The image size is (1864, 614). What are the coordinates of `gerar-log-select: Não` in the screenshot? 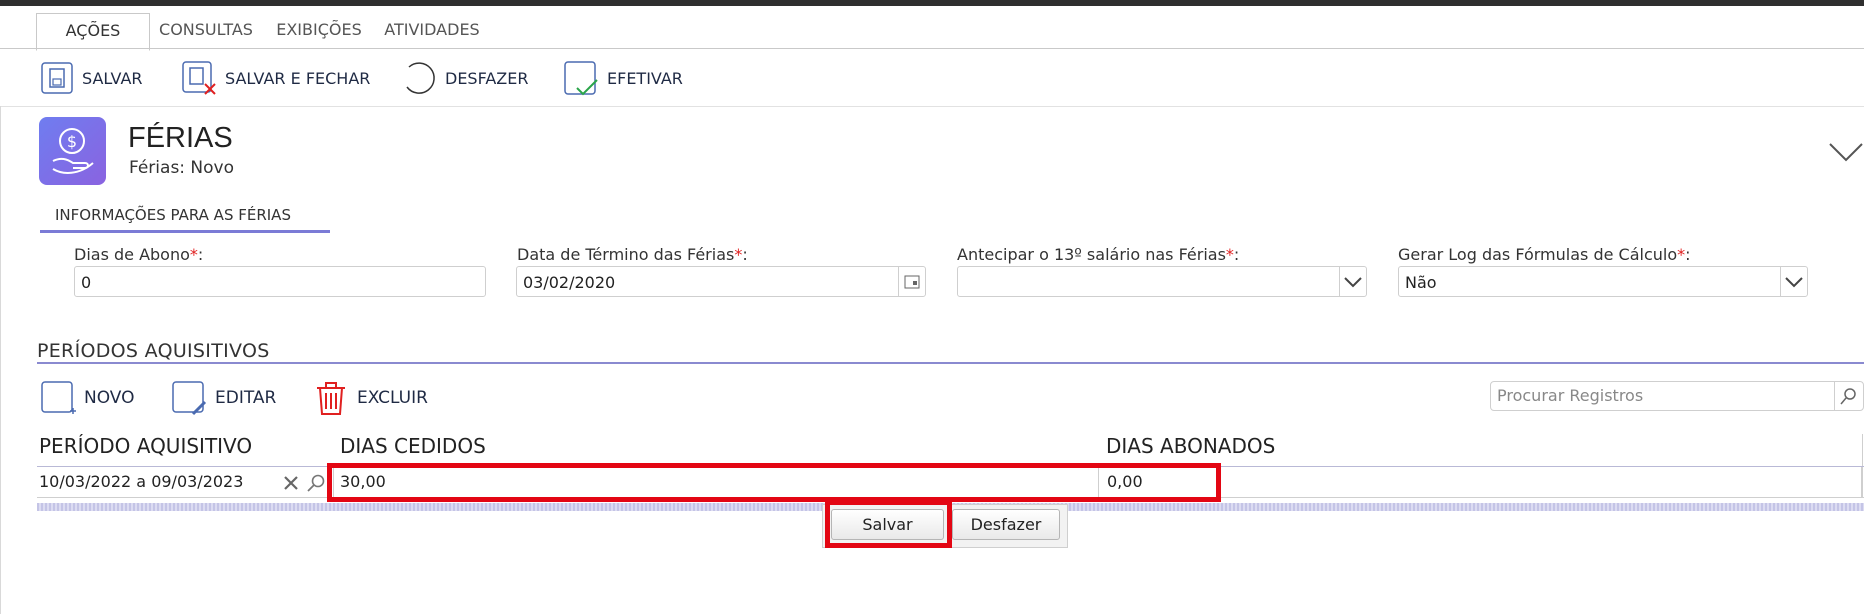 It's located at (1603, 281).